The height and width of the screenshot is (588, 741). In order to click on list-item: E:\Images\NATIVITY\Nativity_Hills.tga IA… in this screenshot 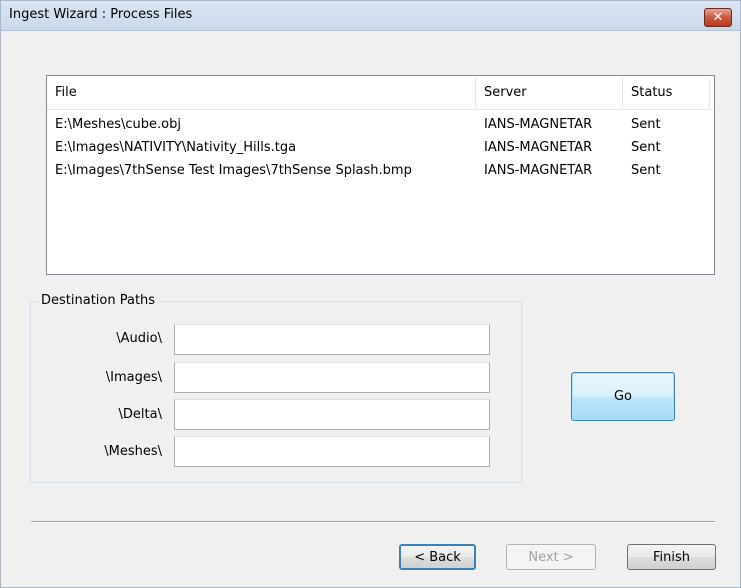, I will do `click(380, 148)`.